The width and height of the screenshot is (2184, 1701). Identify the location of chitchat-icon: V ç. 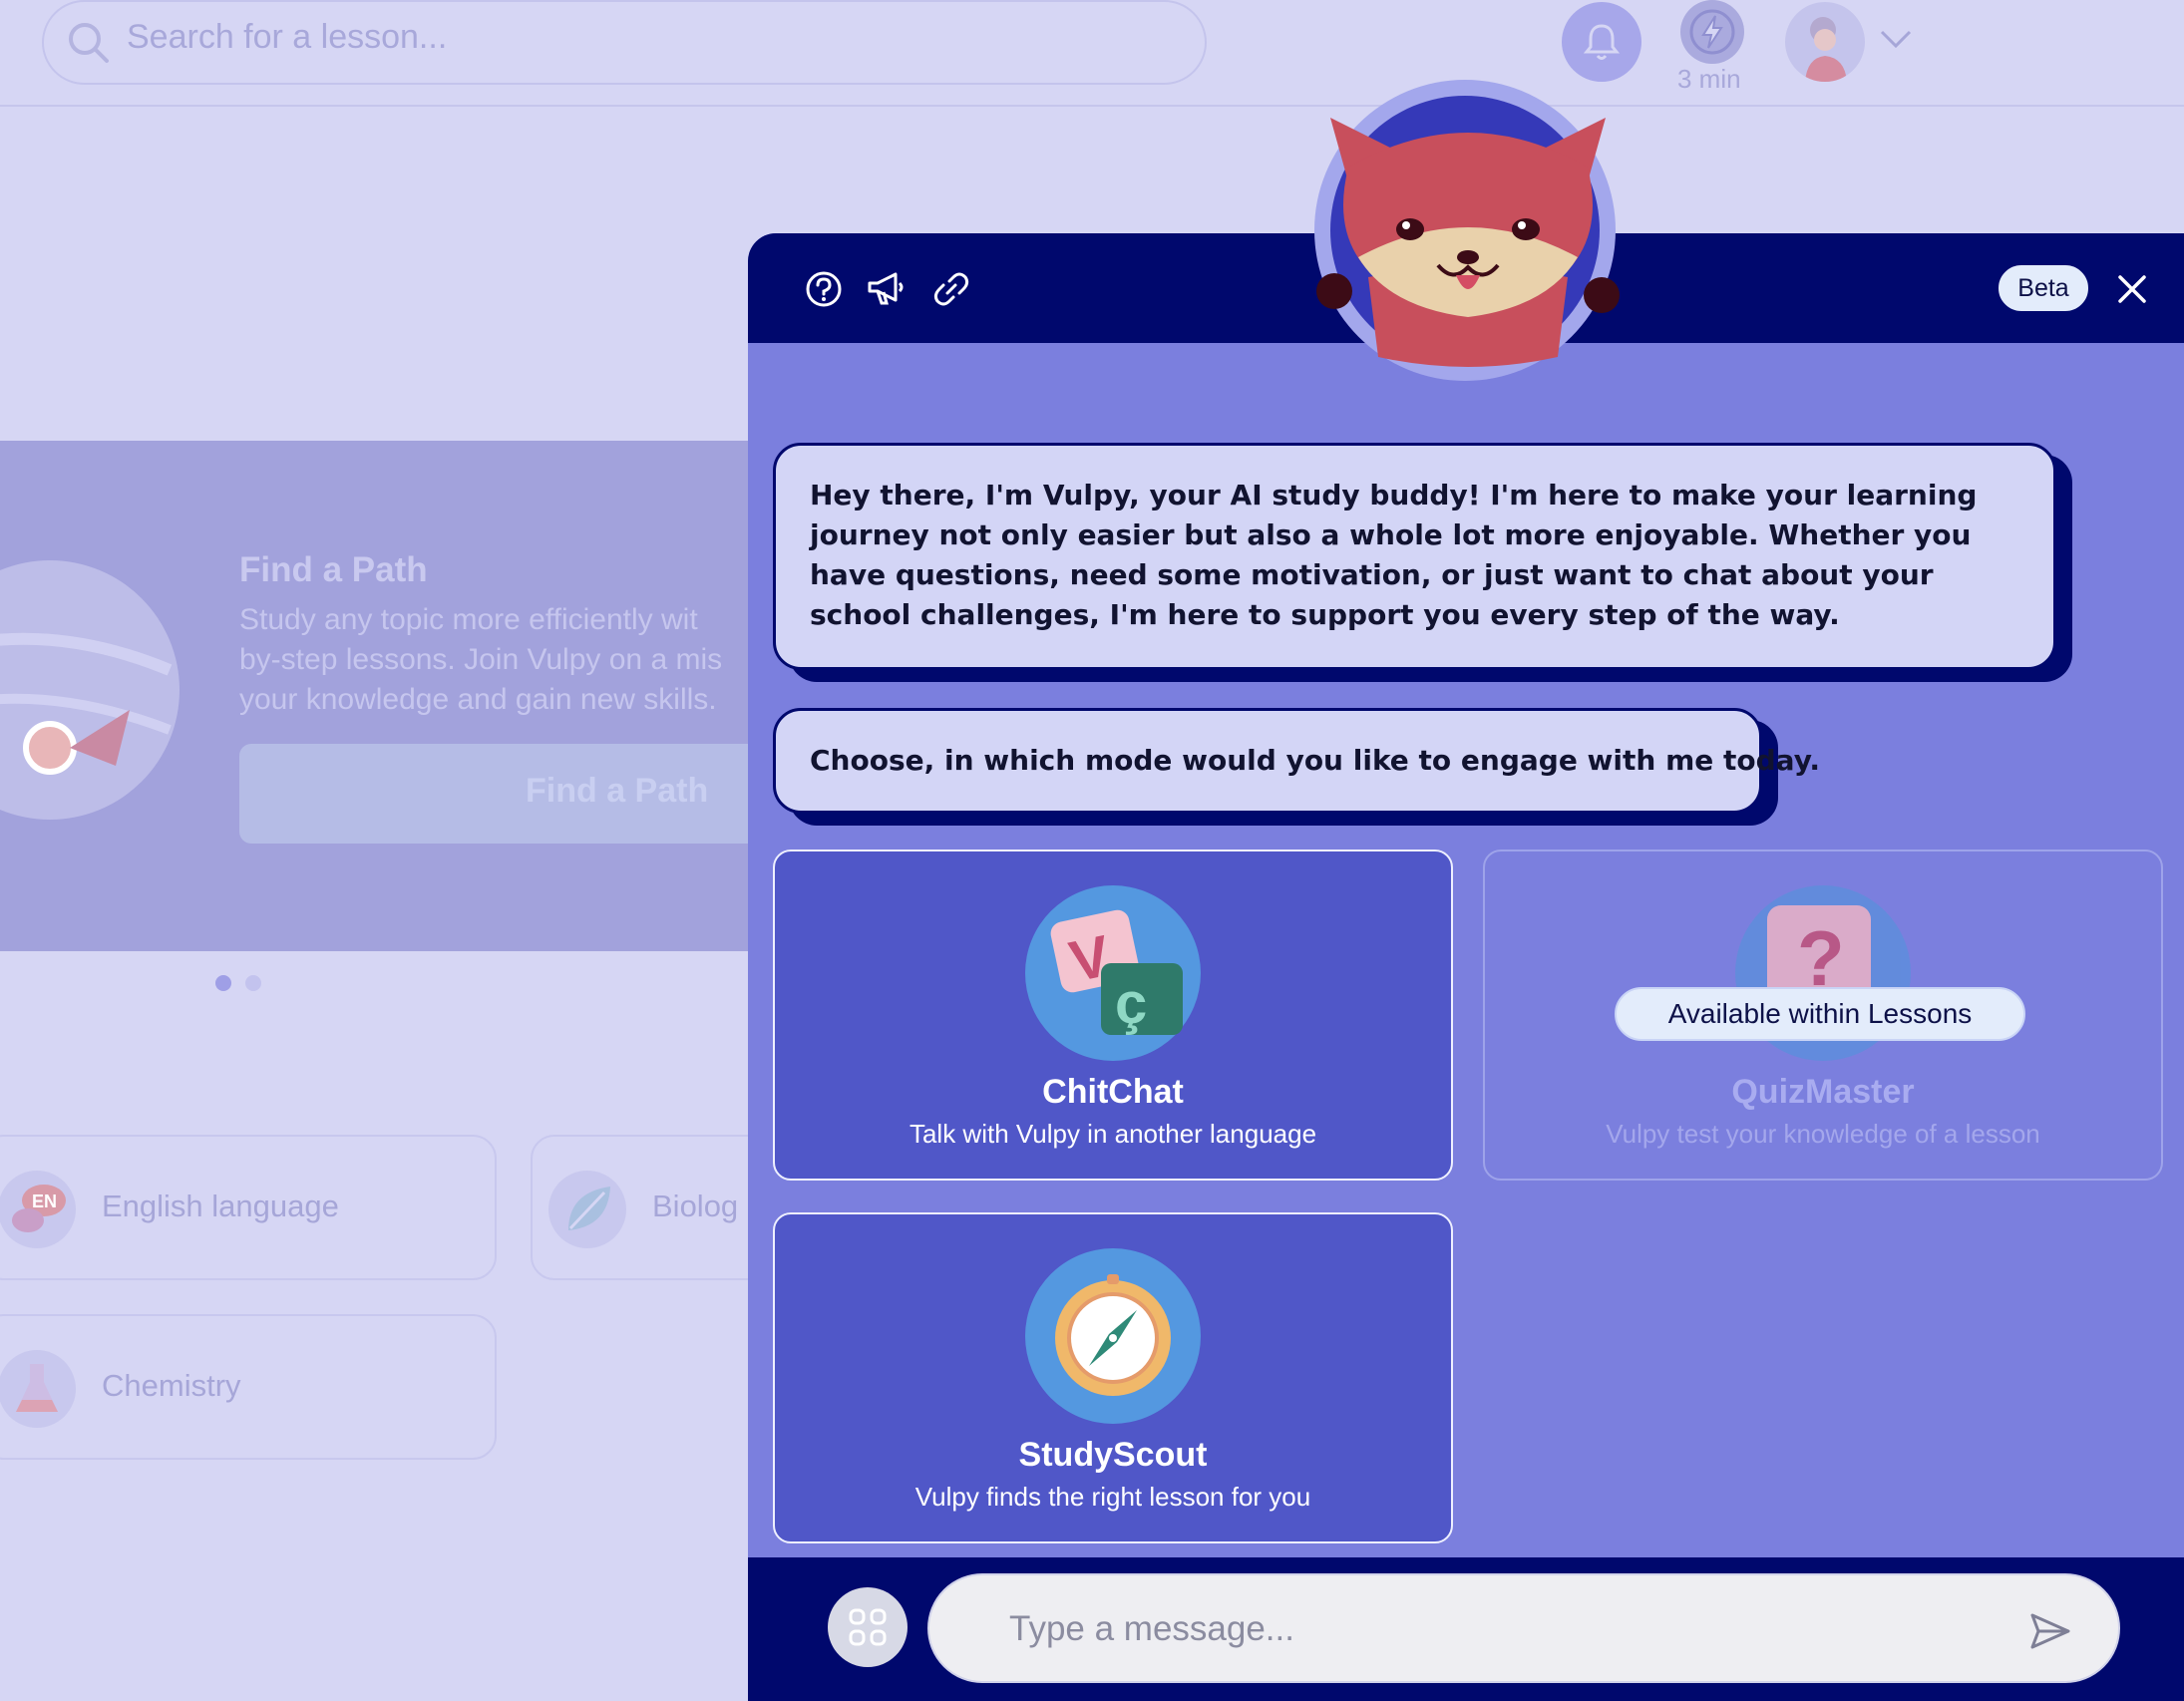
(1113, 973).